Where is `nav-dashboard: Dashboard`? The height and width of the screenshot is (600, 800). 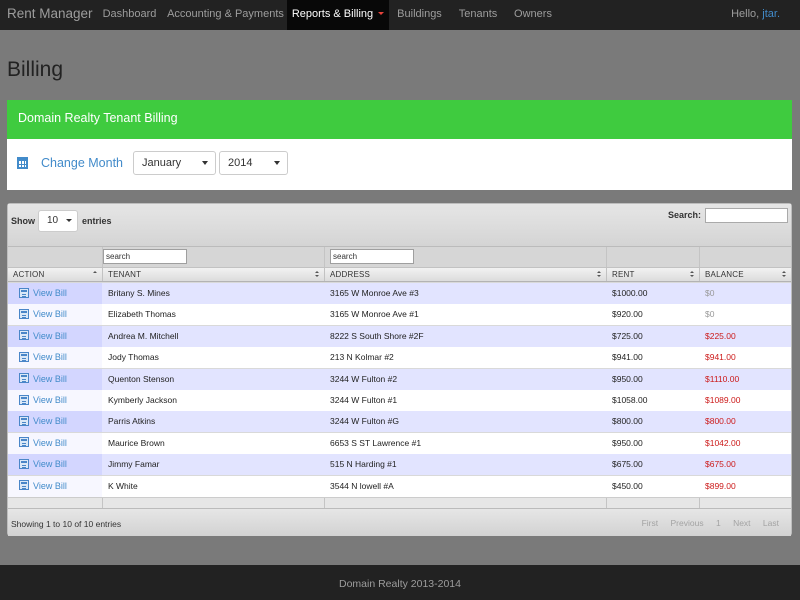 nav-dashboard: Dashboard is located at coordinates (129, 15).